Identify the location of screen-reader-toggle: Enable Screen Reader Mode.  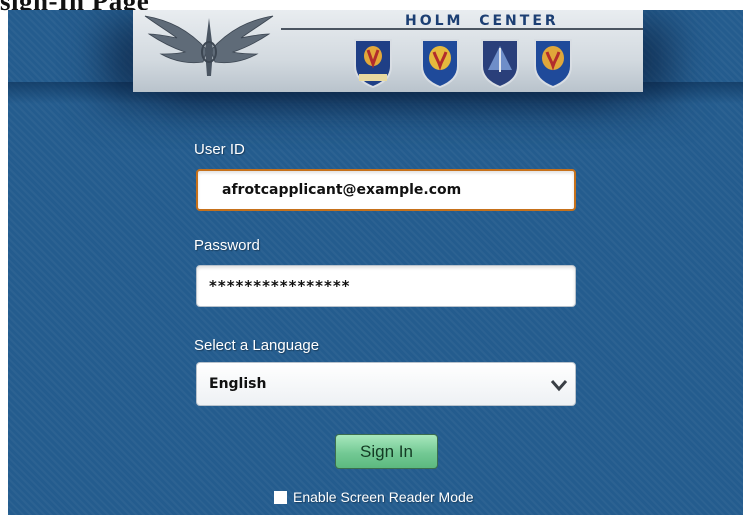
(374, 497).